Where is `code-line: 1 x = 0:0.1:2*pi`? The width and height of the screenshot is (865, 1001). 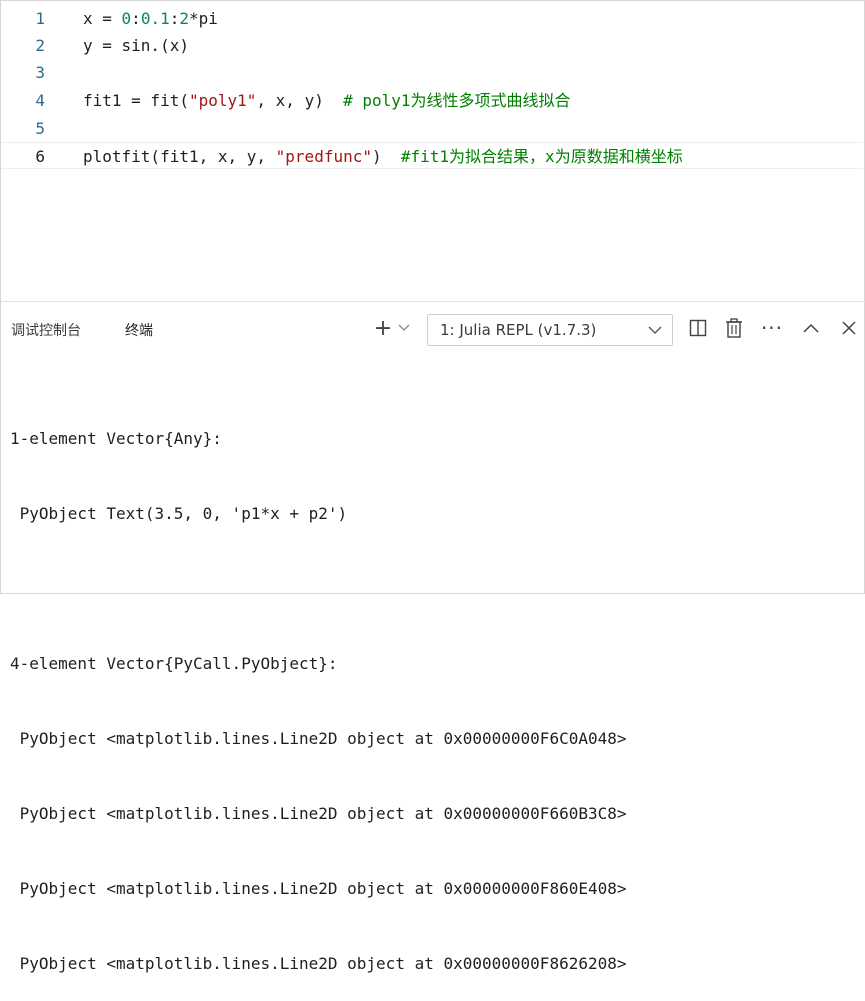
code-line: 1 x = 0:0.1:2*pi is located at coordinates (432, 18).